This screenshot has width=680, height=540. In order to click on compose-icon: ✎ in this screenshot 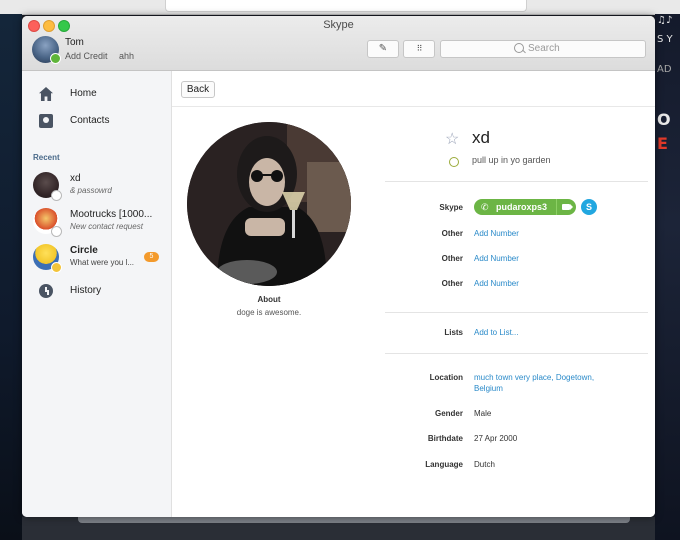, I will do `click(383, 48)`.